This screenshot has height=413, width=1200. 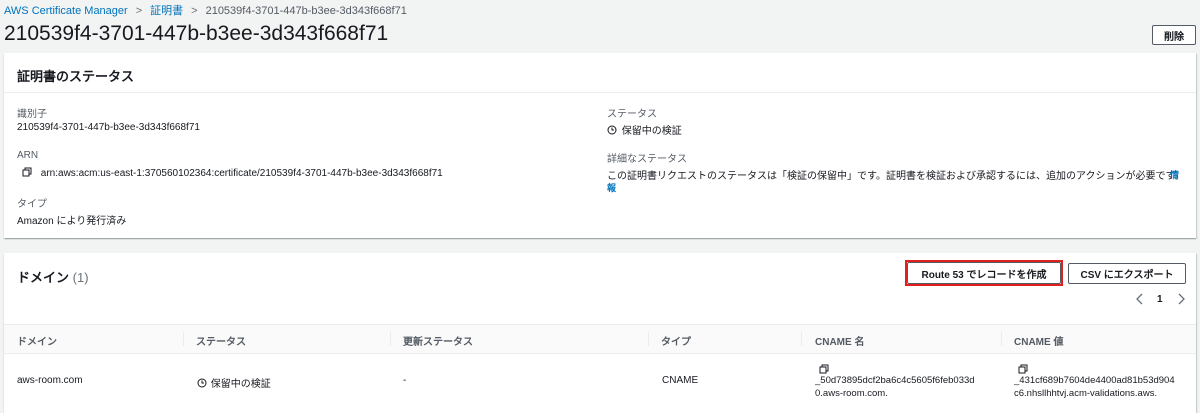 What do you see at coordinates (108, 127) in the screenshot?
I see `identifier-value: 210539f4-3701-447b-b3ee-3d343f668f71` at bounding box center [108, 127].